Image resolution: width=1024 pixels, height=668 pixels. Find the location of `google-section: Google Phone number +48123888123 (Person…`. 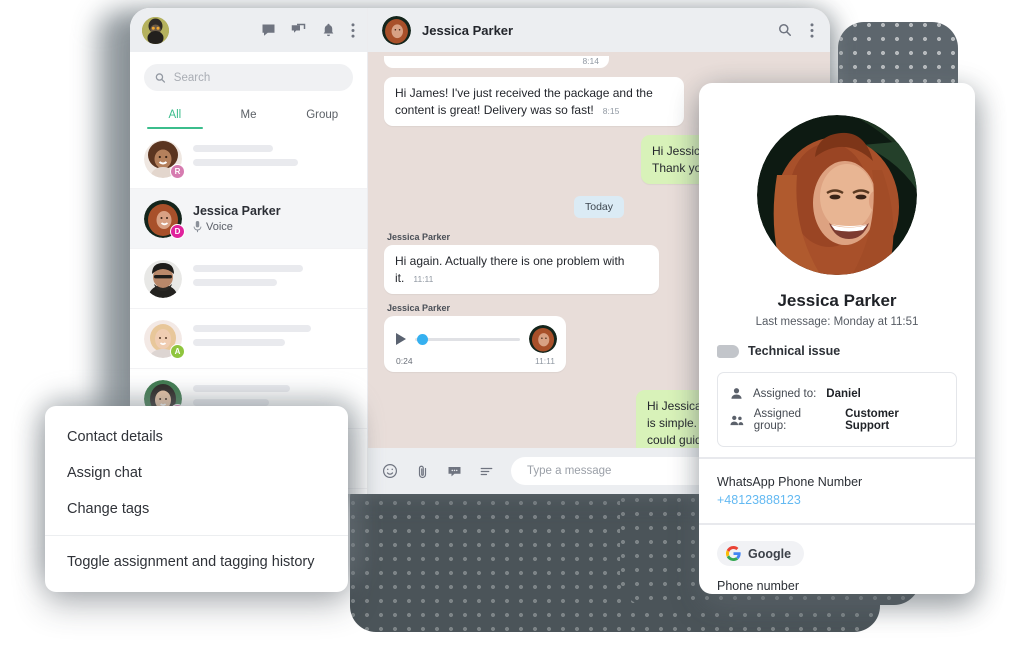

google-section: Google Phone number +48123888123 (Person… is located at coordinates (837, 559).